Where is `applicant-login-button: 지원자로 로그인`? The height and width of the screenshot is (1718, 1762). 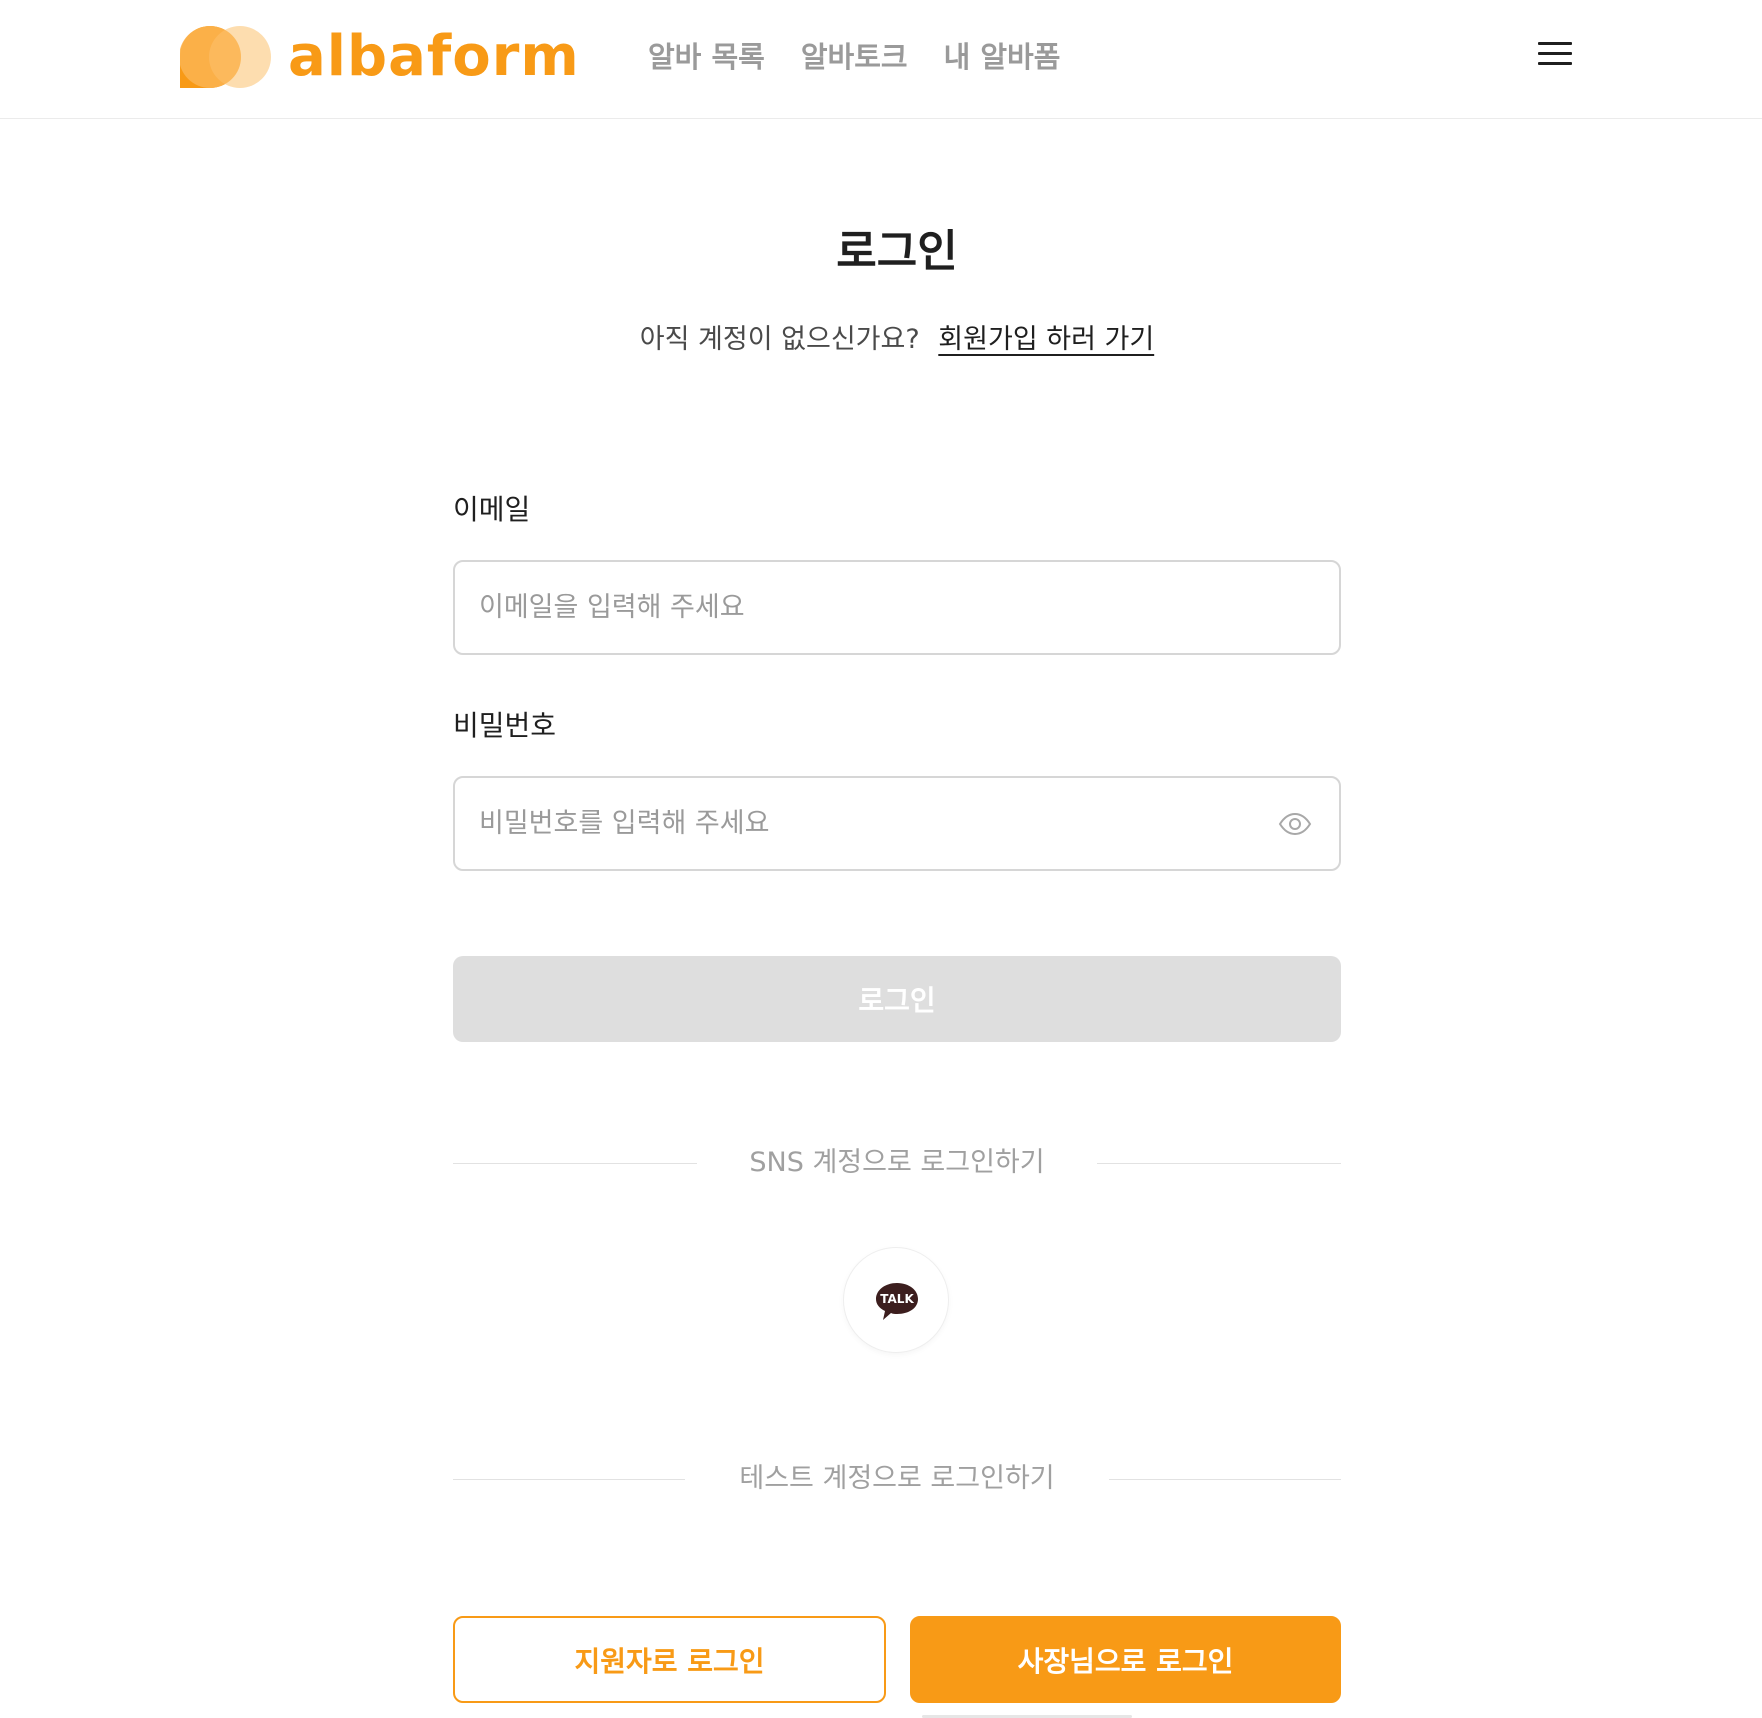
applicant-login-button: 지원자로 로그인 is located at coordinates (669, 1659).